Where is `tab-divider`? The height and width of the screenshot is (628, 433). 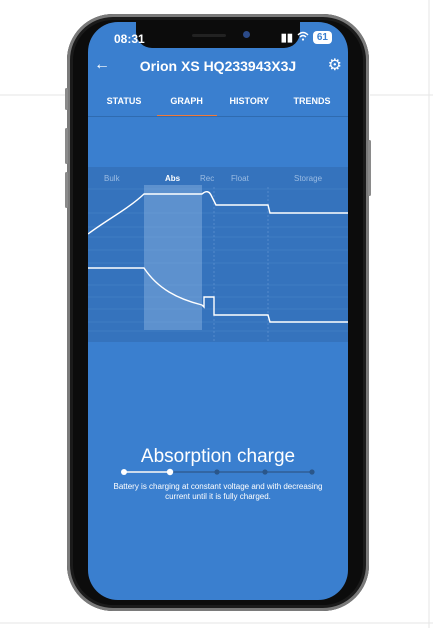
tab-divider is located at coordinates (218, 116).